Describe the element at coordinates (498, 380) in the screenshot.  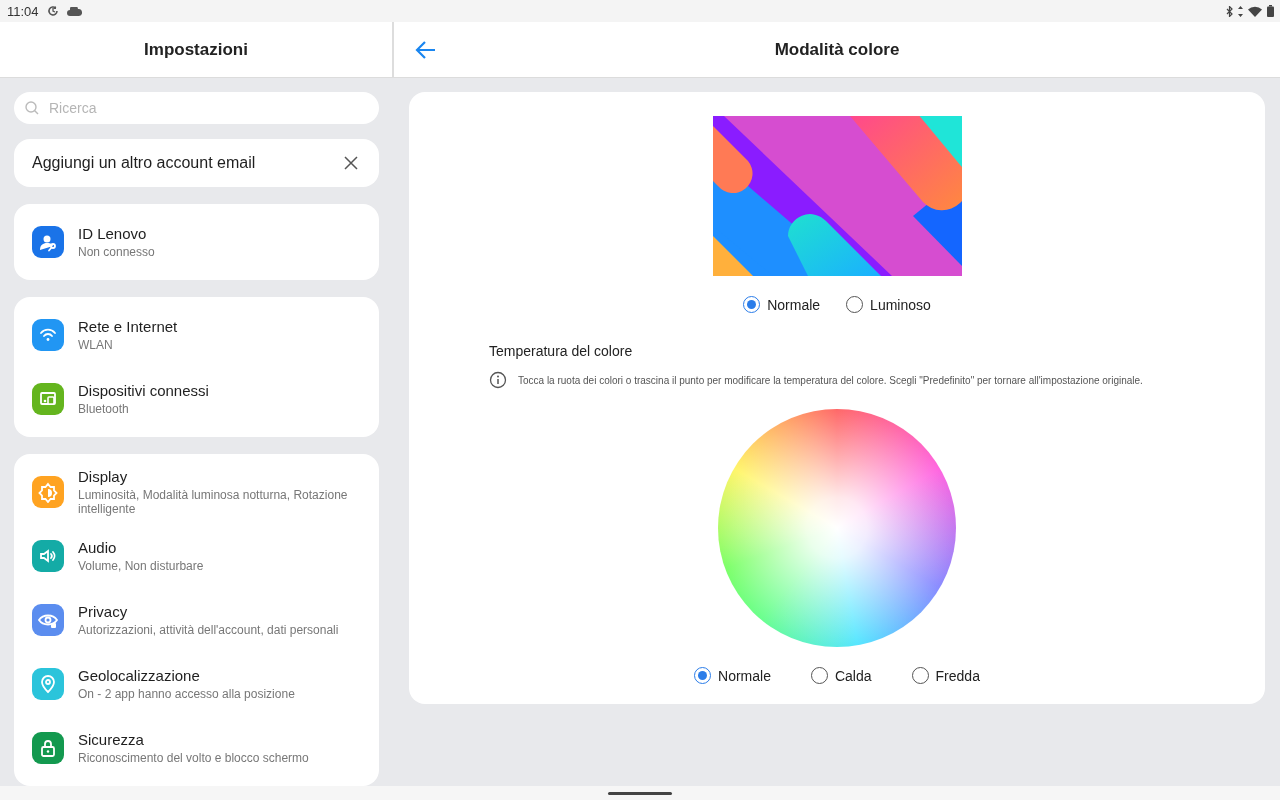
I see `info-icon` at that location.